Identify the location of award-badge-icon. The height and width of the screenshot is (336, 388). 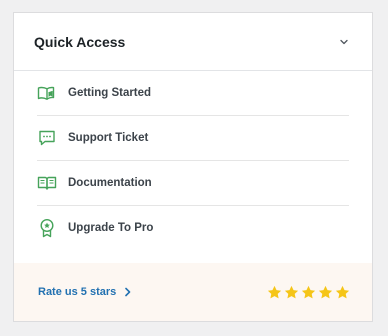
(47, 228).